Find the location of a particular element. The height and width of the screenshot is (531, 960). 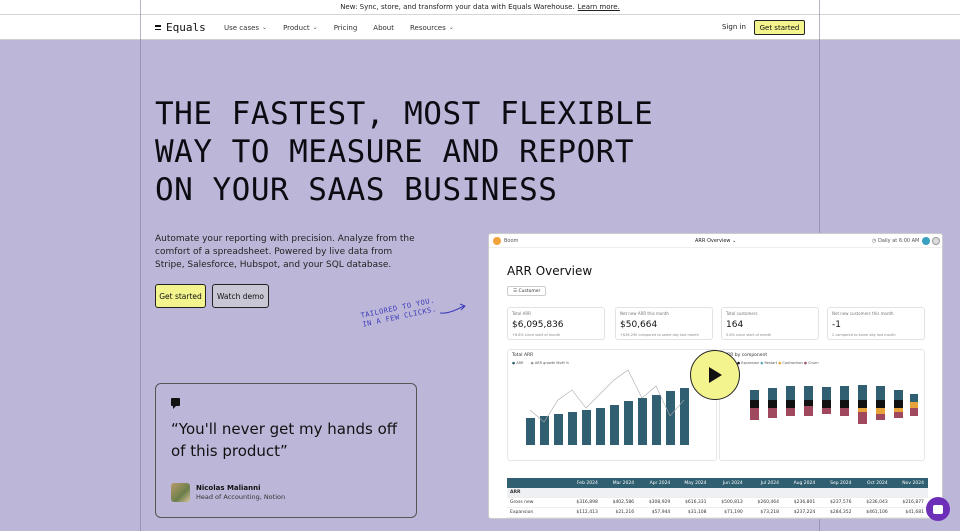

stacked-bars is located at coordinates (834, 404).